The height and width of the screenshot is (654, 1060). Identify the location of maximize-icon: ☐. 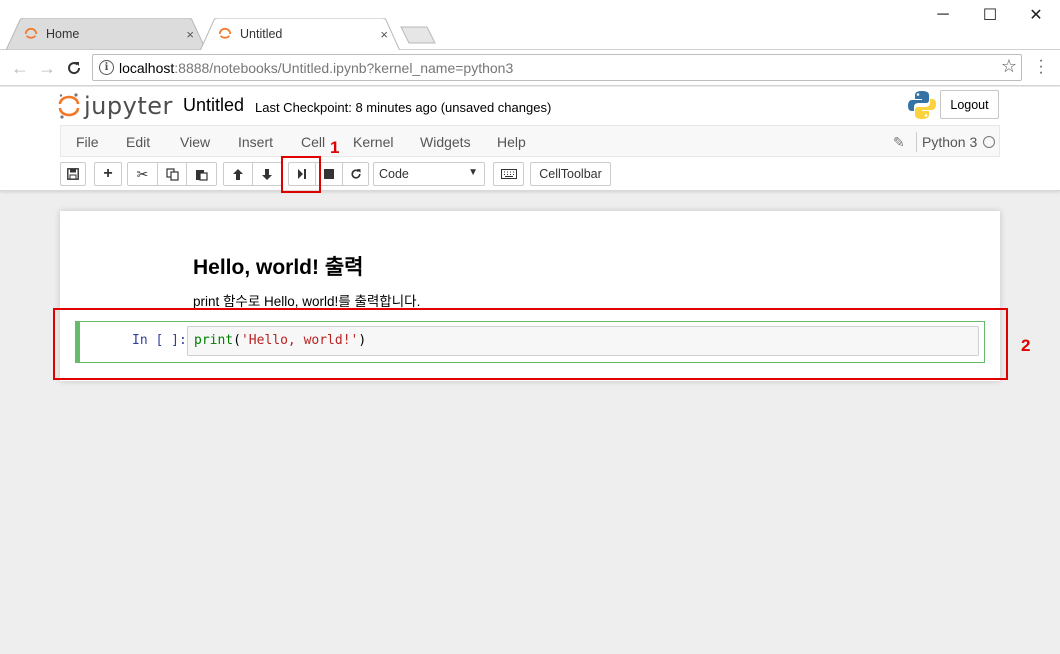
(990, 15).